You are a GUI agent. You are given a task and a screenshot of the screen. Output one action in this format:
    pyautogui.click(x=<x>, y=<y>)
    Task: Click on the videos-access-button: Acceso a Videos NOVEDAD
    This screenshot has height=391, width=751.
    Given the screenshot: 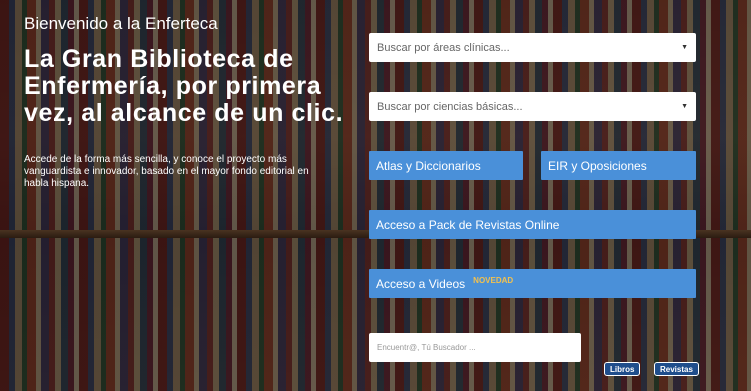 What is the action you would take?
    pyautogui.click(x=532, y=283)
    